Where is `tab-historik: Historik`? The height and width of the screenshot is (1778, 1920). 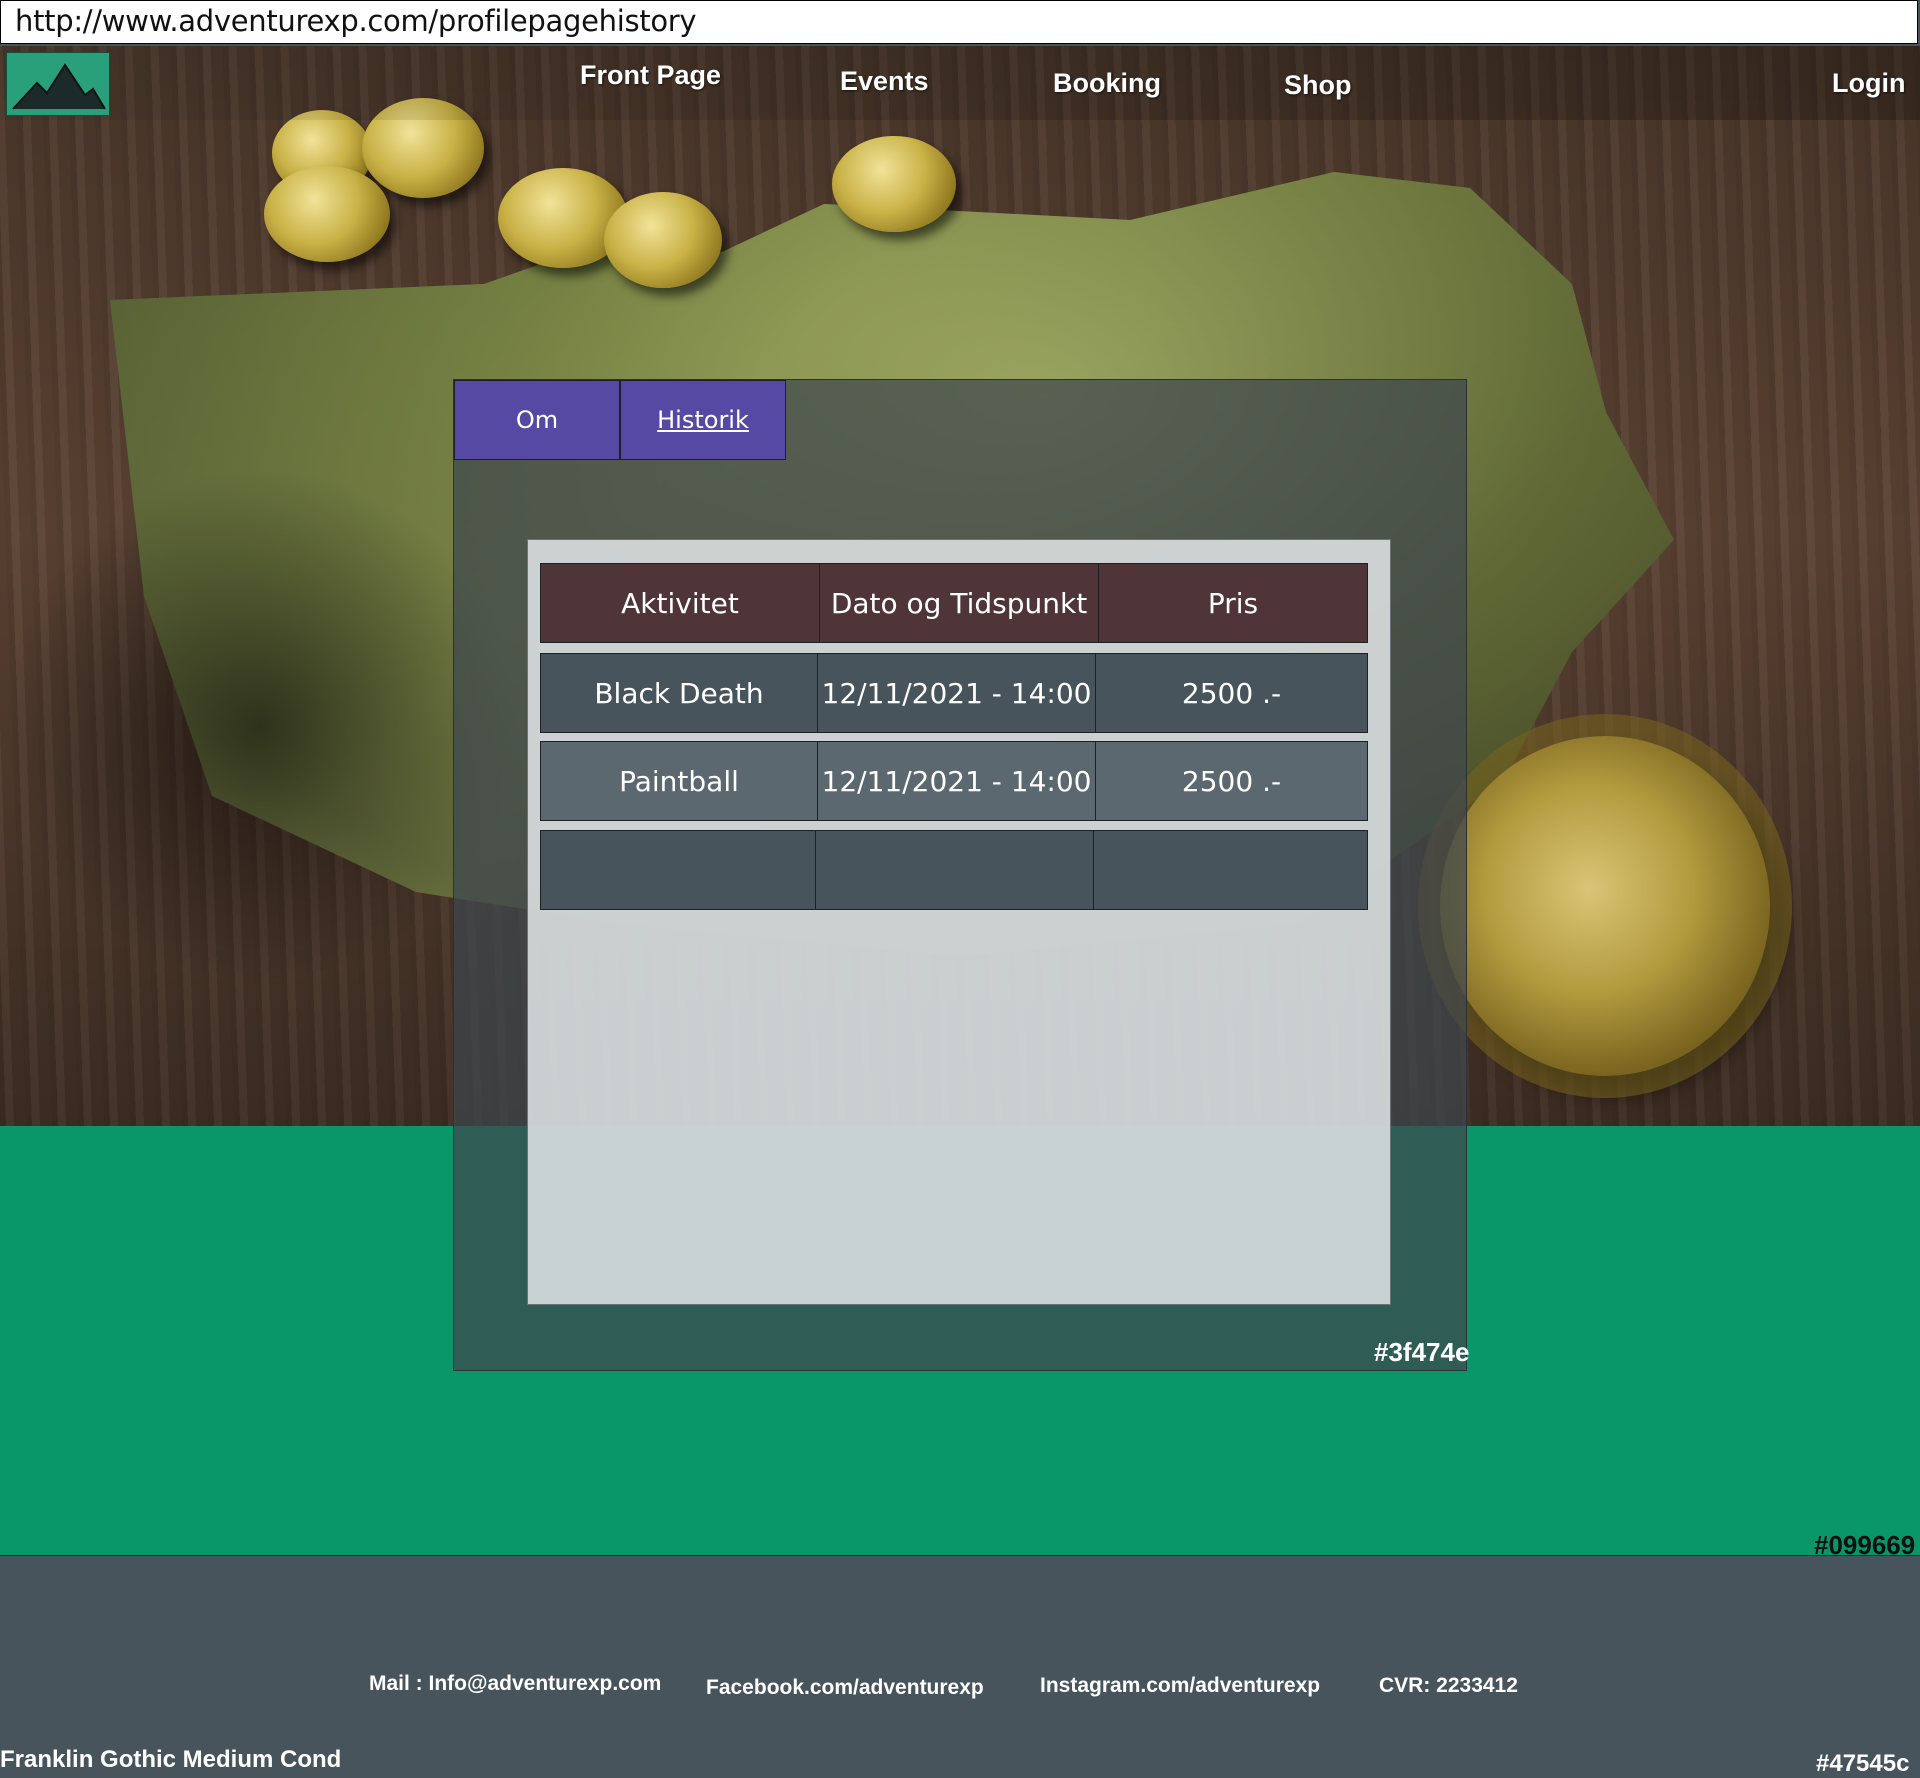 tab-historik: Historik is located at coordinates (703, 420).